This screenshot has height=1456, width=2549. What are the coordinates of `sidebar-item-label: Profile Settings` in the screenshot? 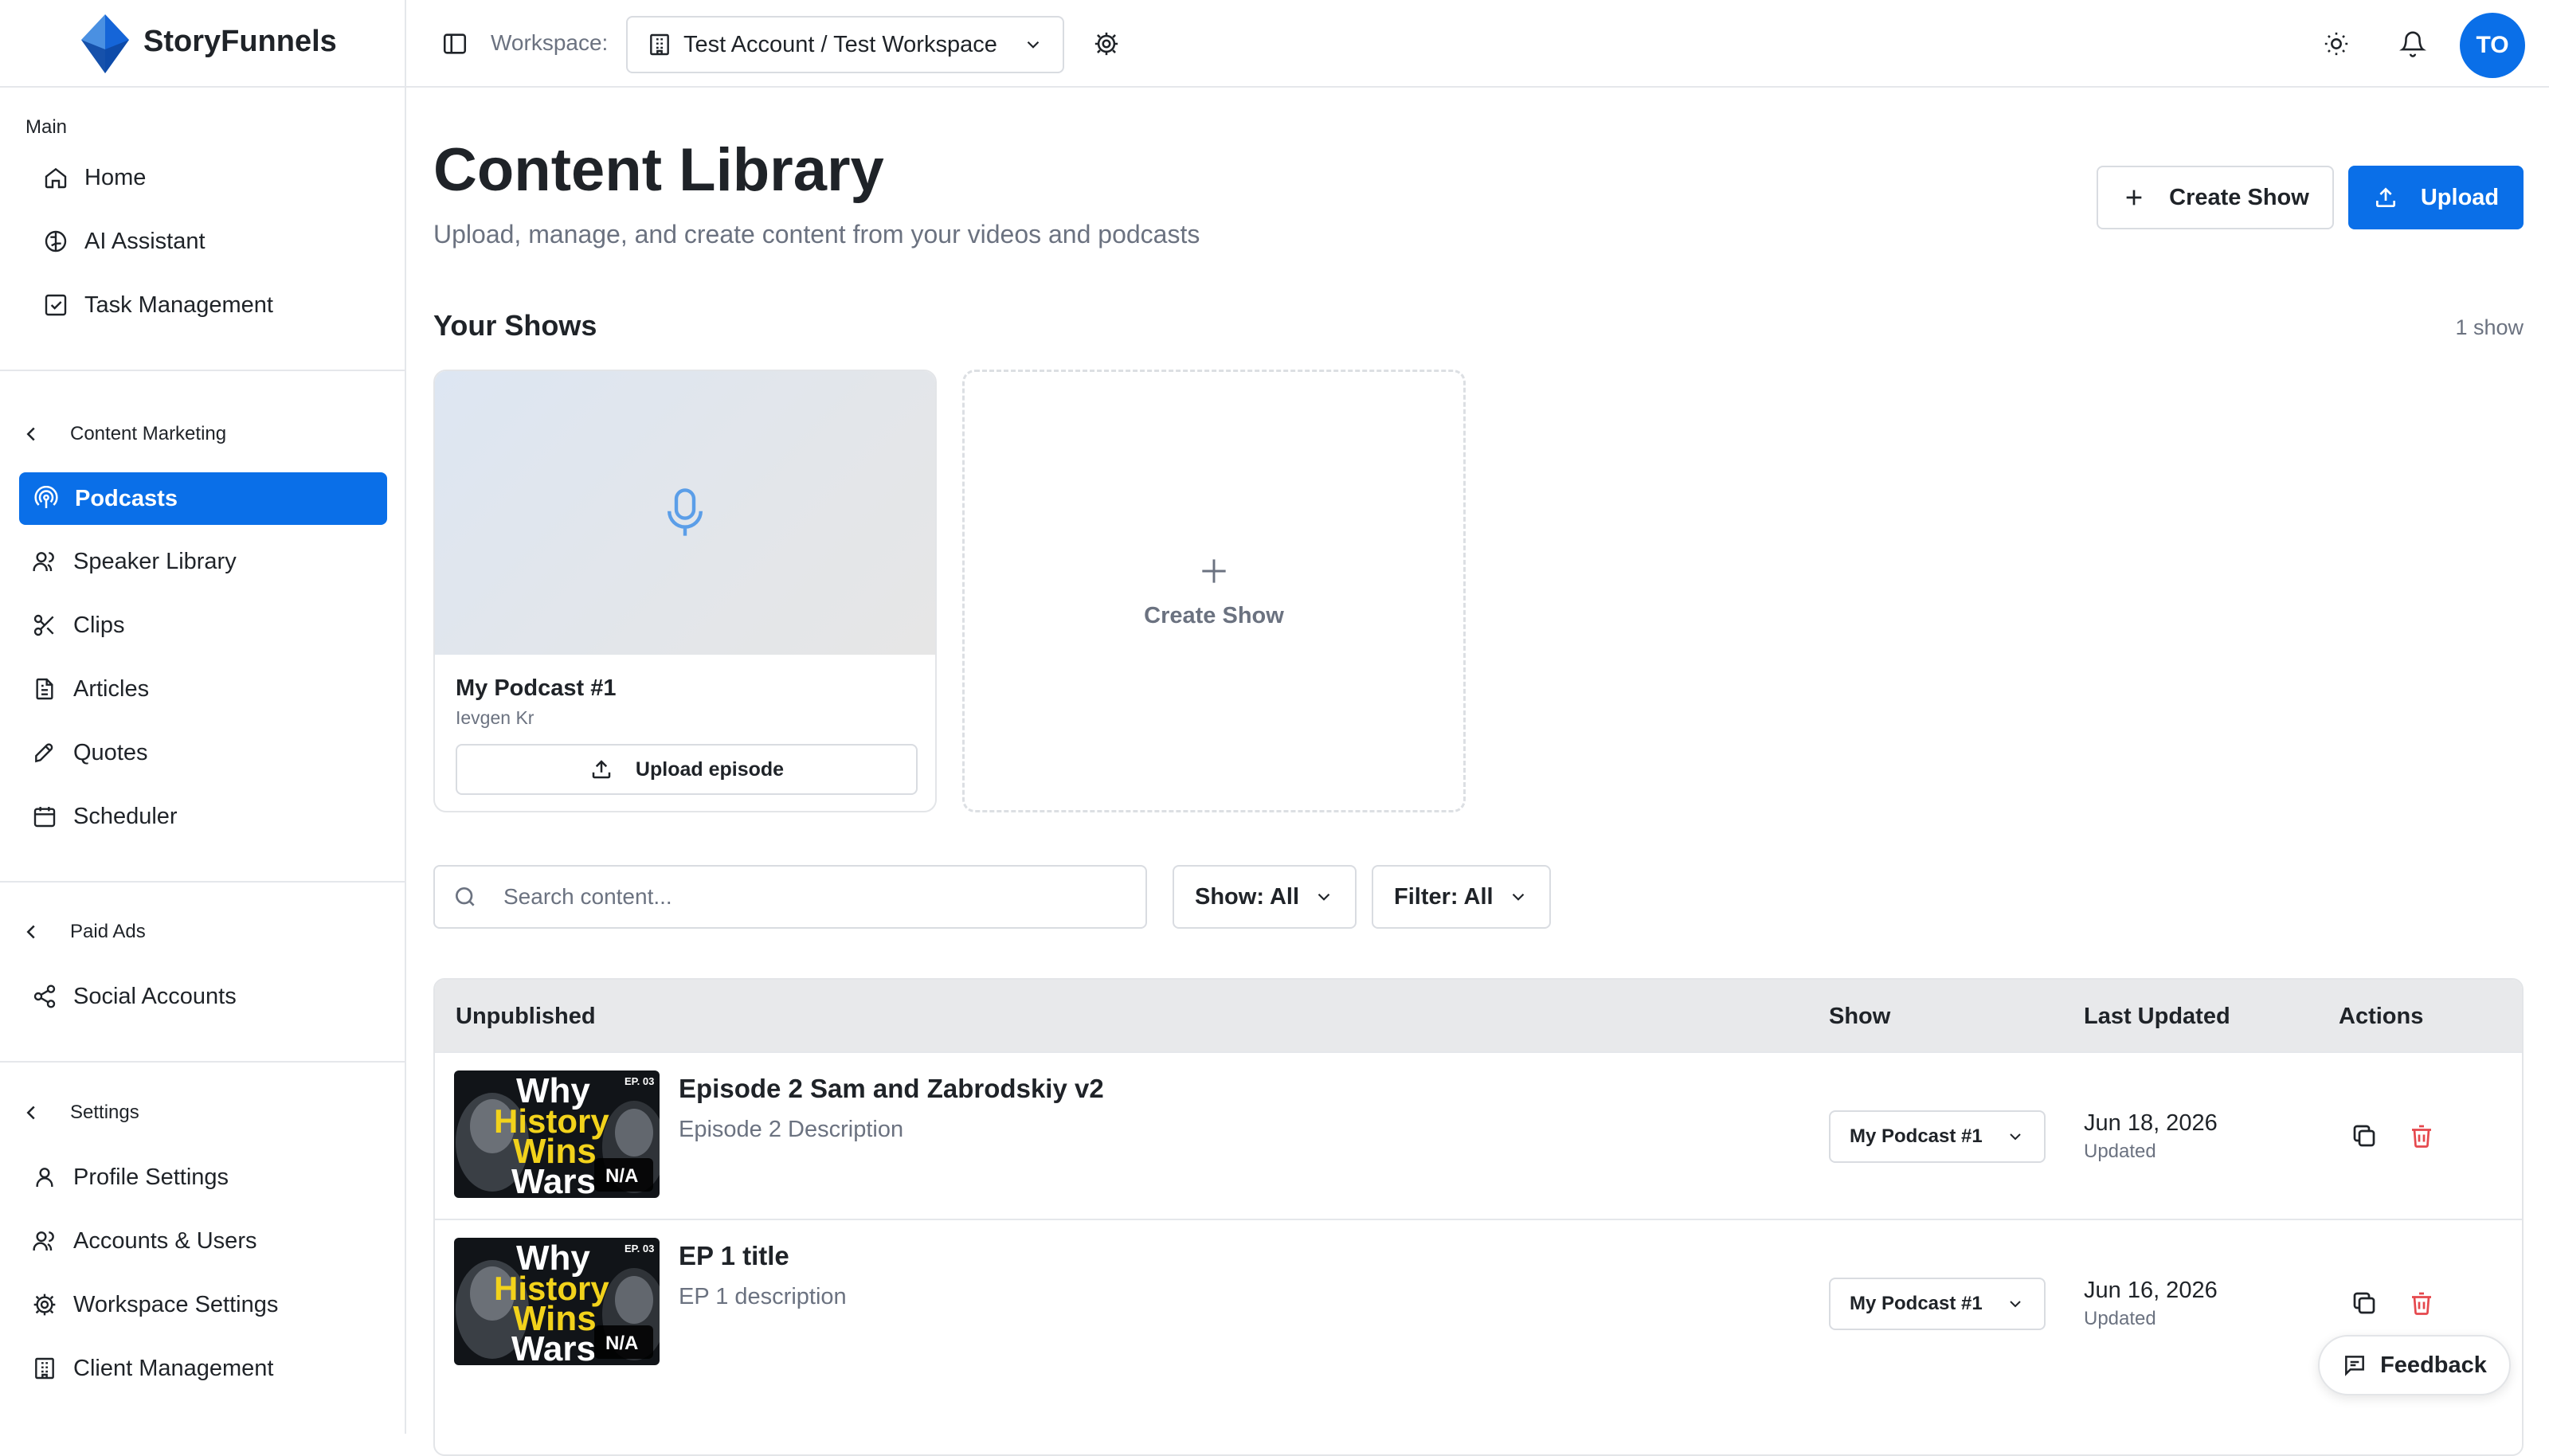 It's located at (151, 1177).